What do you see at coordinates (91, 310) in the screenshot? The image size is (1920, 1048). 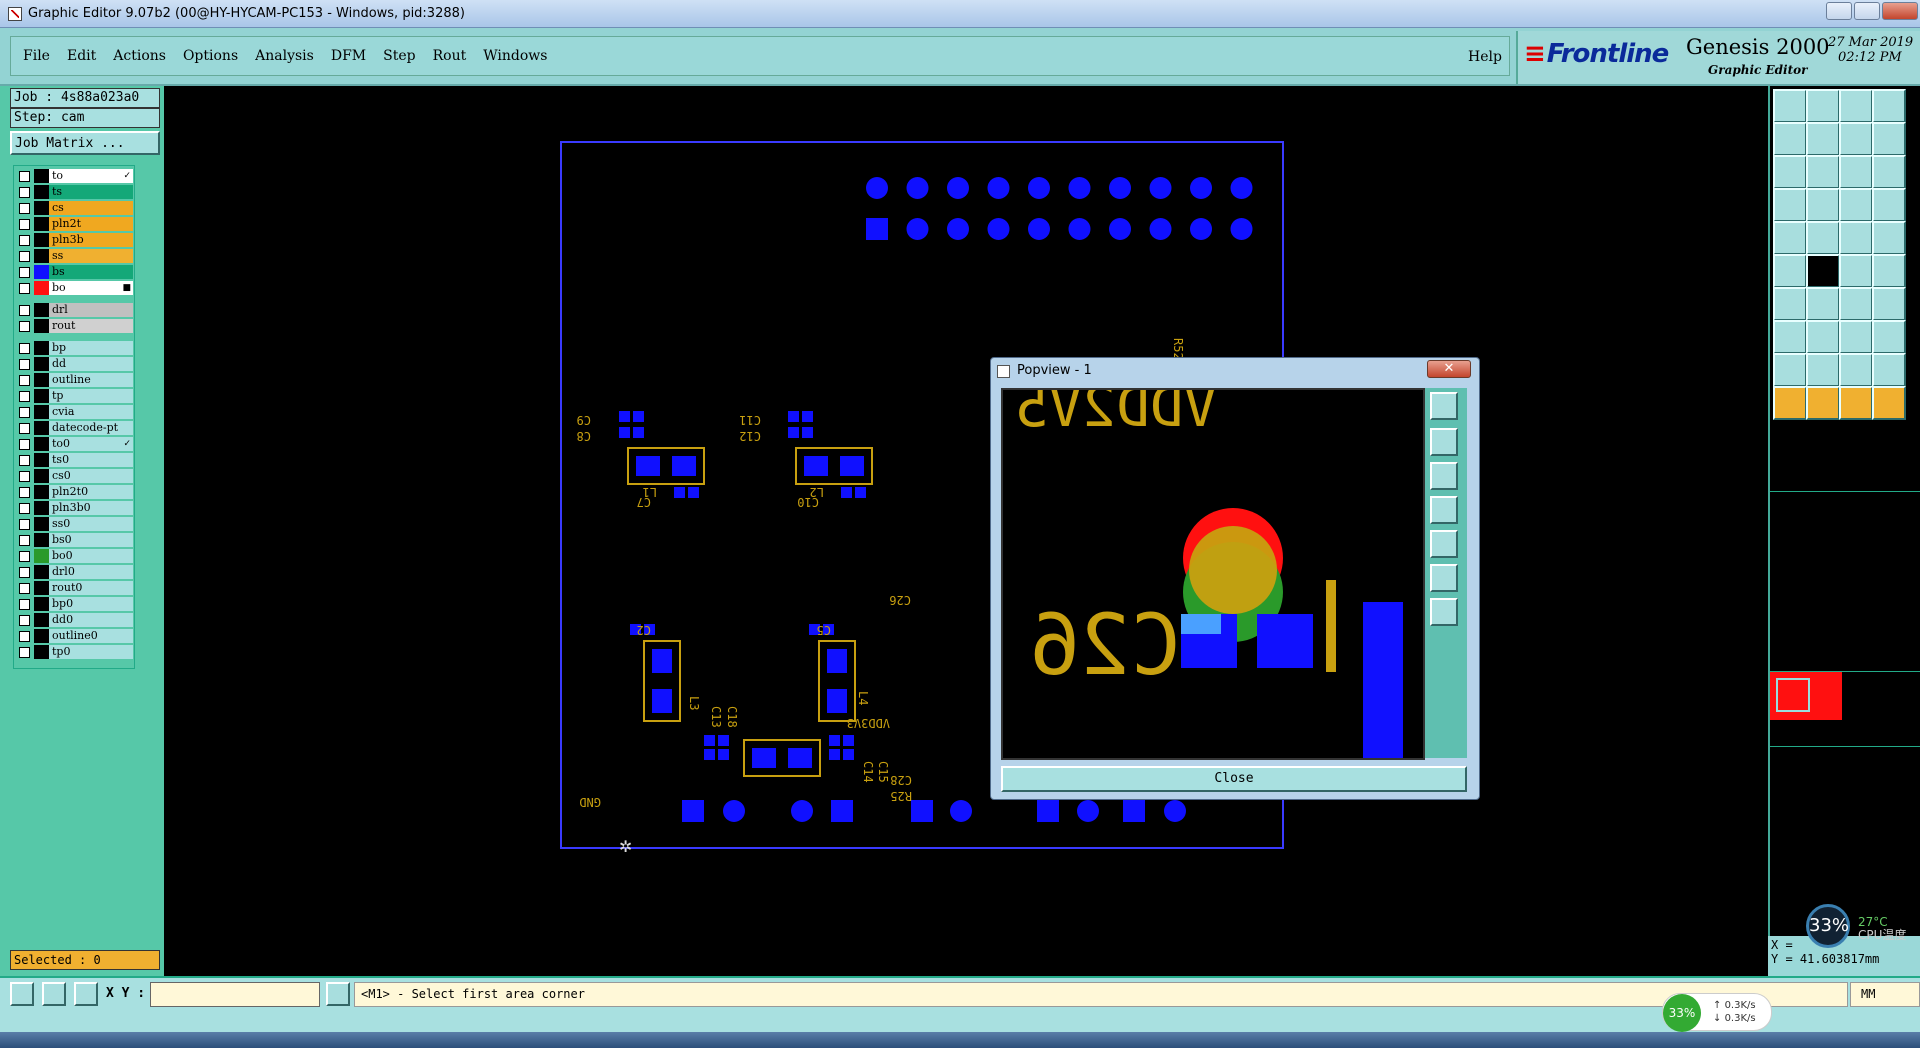 I see `layer-name: drl` at bounding box center [91, 310].